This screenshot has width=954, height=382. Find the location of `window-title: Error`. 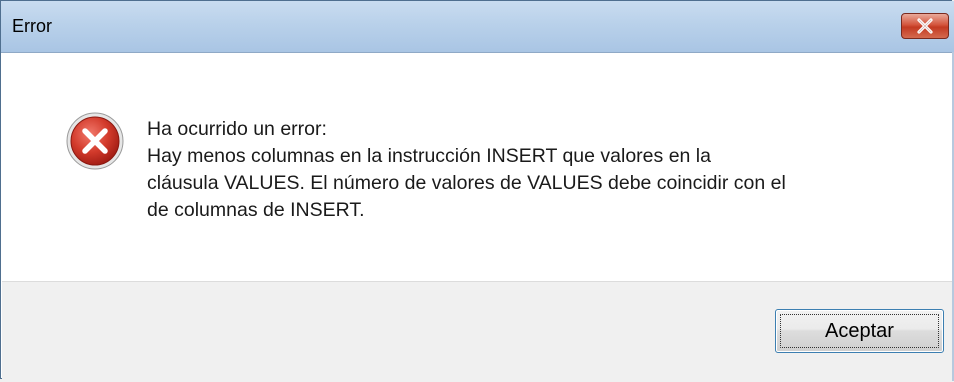

window-title: Error is located at coordinates (32, 26).